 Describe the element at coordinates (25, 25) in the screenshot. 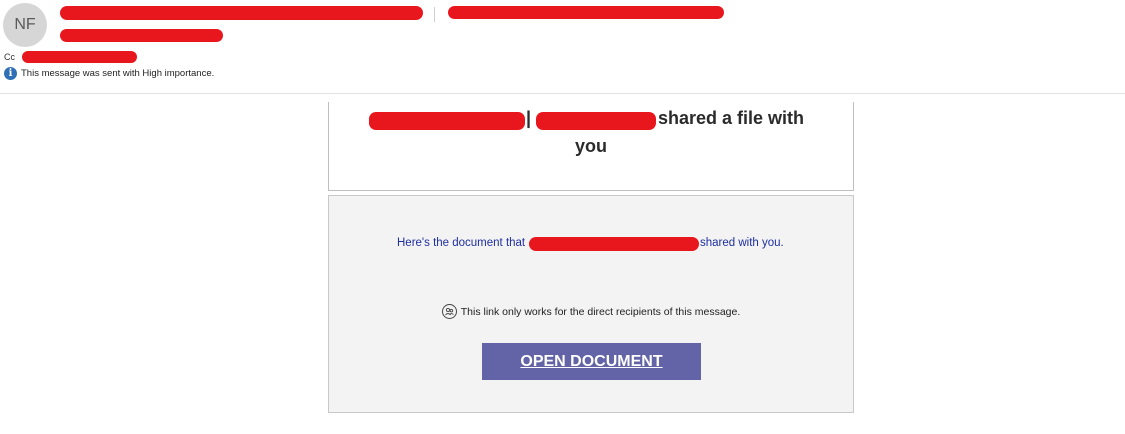

I see `sender-avatar: NF` at that location.